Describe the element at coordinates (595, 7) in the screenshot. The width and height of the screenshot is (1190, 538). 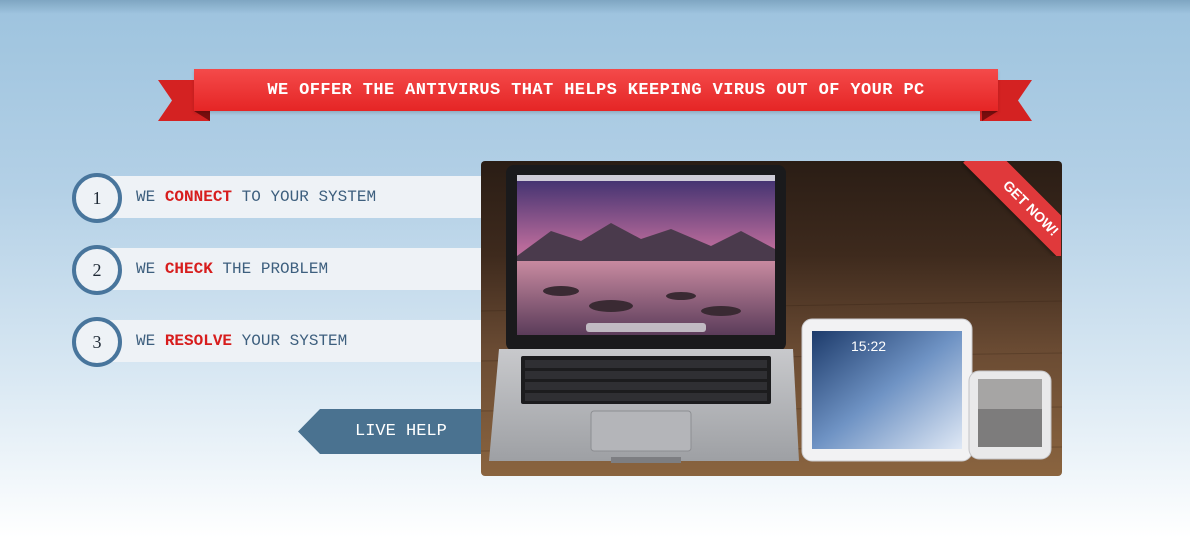
I see `top-shadow` at that location.